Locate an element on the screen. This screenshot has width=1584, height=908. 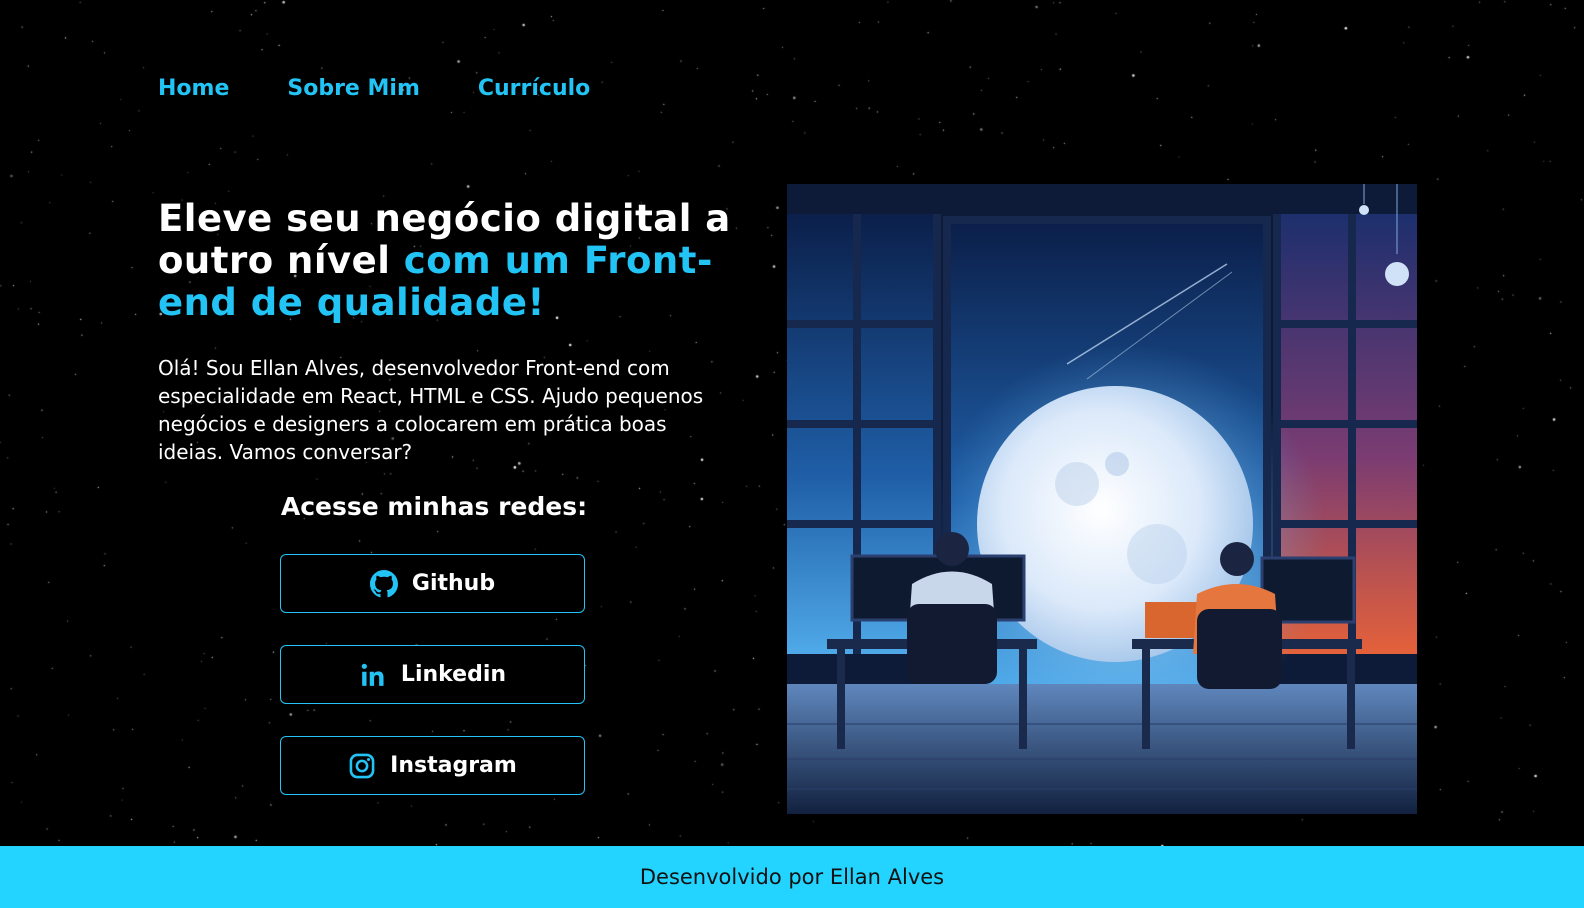
main-nav: Home Sobre Mim Currículo is located at coordinates (374, 88).